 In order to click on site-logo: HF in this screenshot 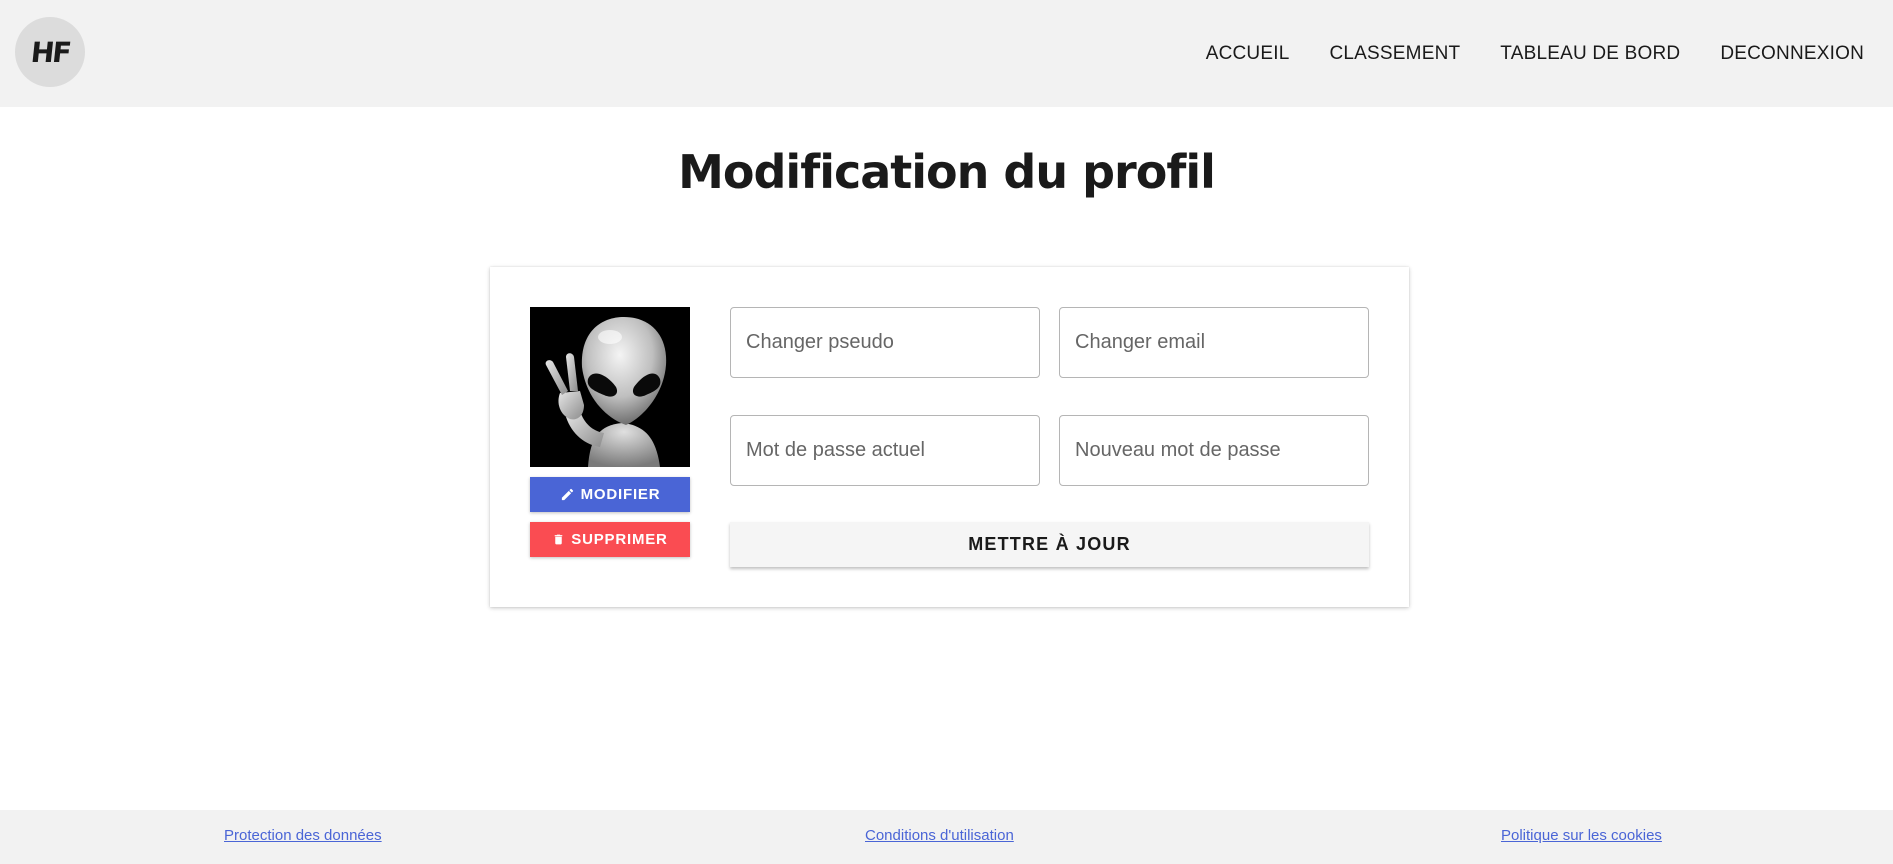, I will do `click(50, 52)`.